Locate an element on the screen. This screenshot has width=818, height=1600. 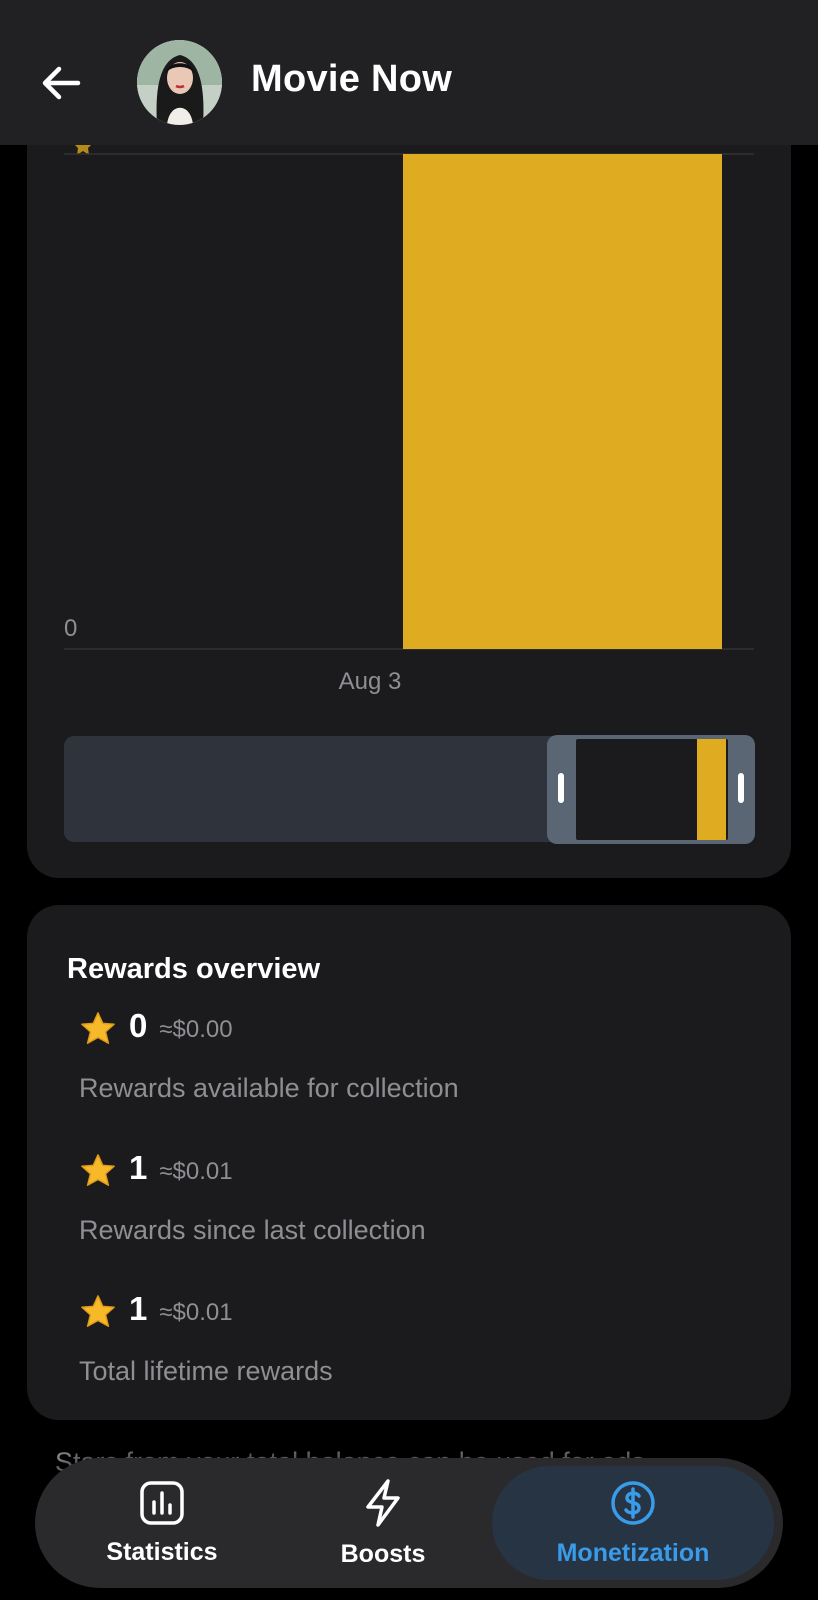
app-header: Movie Now is located at coordinates (409, 72).